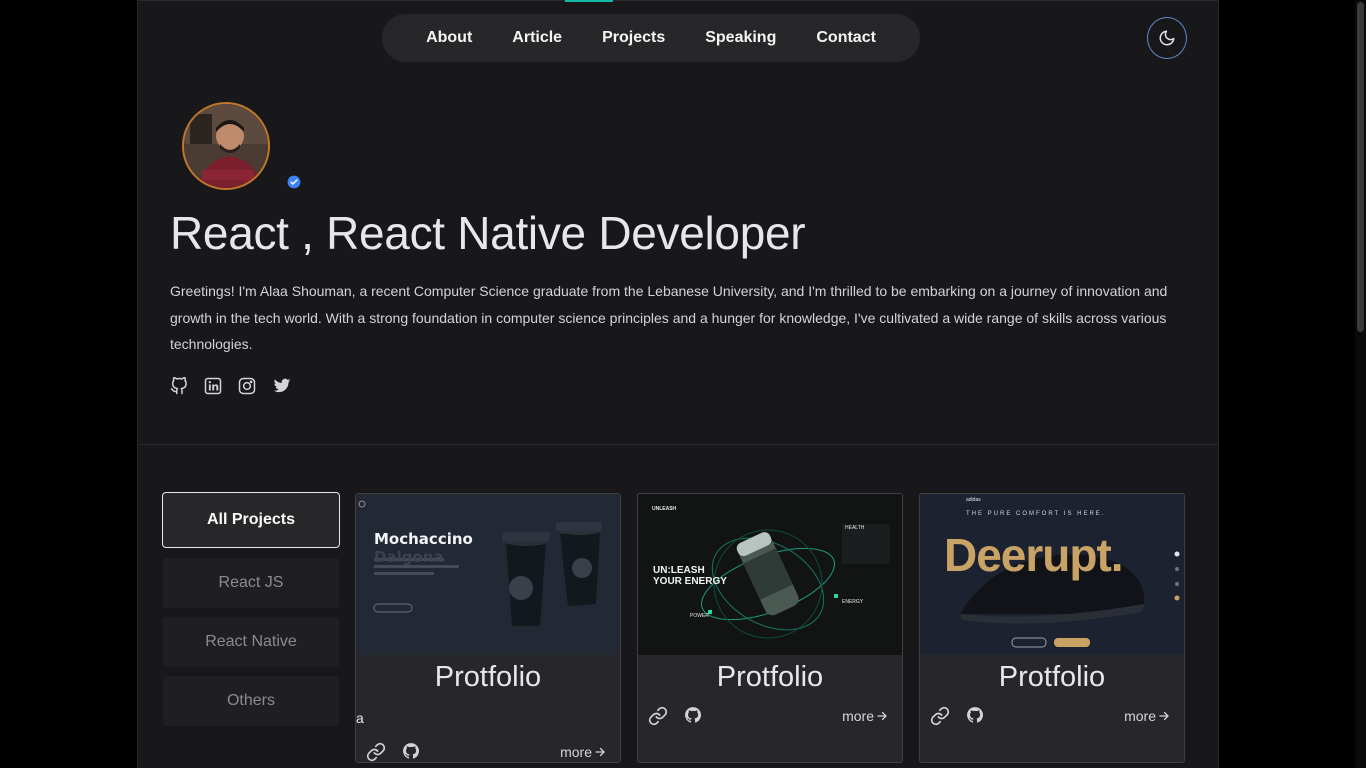 The width and height of the screenshot is (1366, 768). I want to click on section-divider, so click(678, 444).